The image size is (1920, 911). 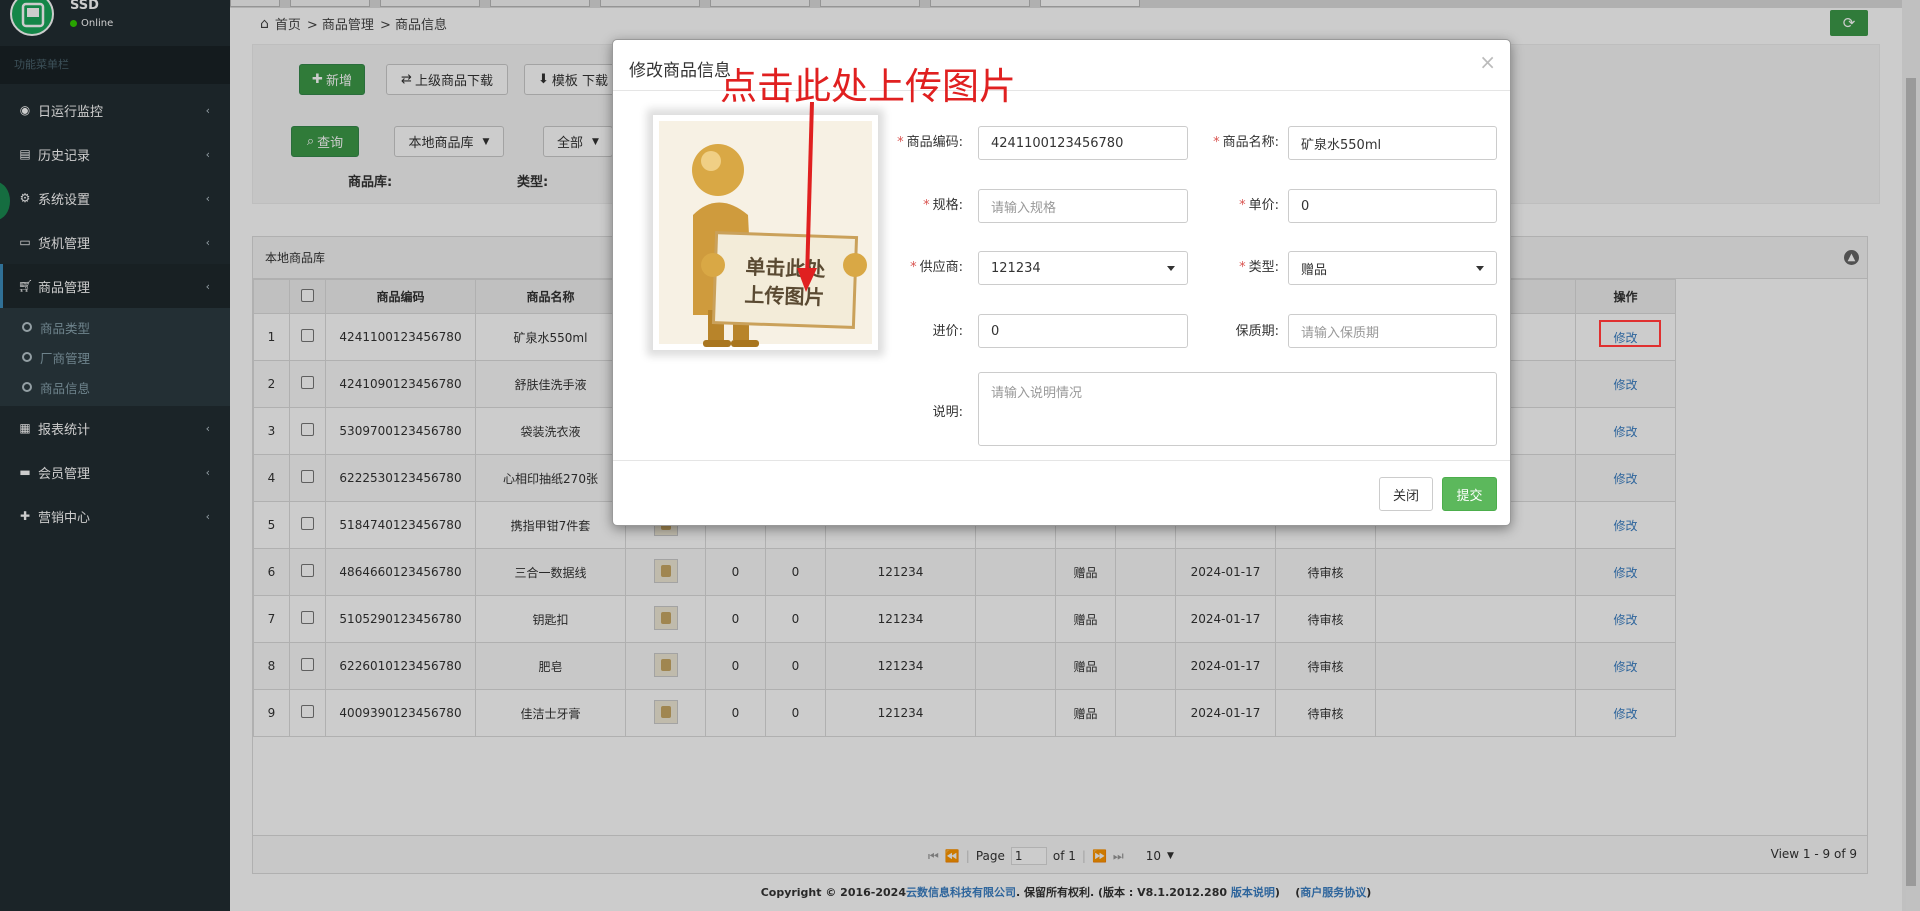 I want to click on annotation-arrow, so click(x=807, y=196).